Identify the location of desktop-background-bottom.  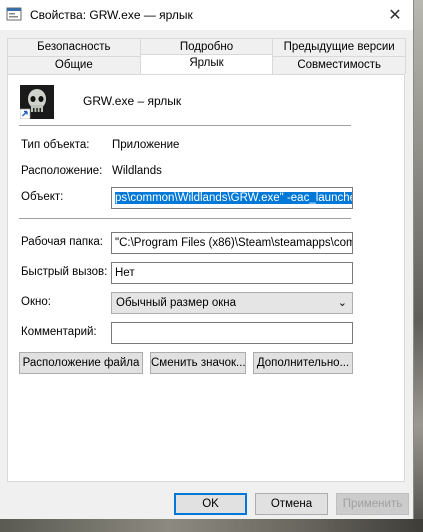
(211, 525).